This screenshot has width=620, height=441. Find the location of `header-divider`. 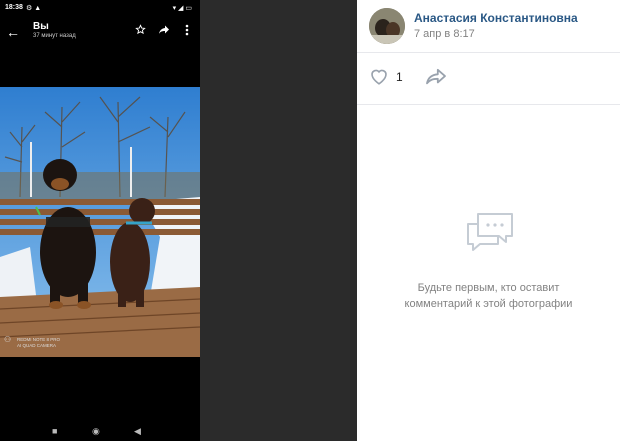

header-divider is located at coordinates (488, 52).